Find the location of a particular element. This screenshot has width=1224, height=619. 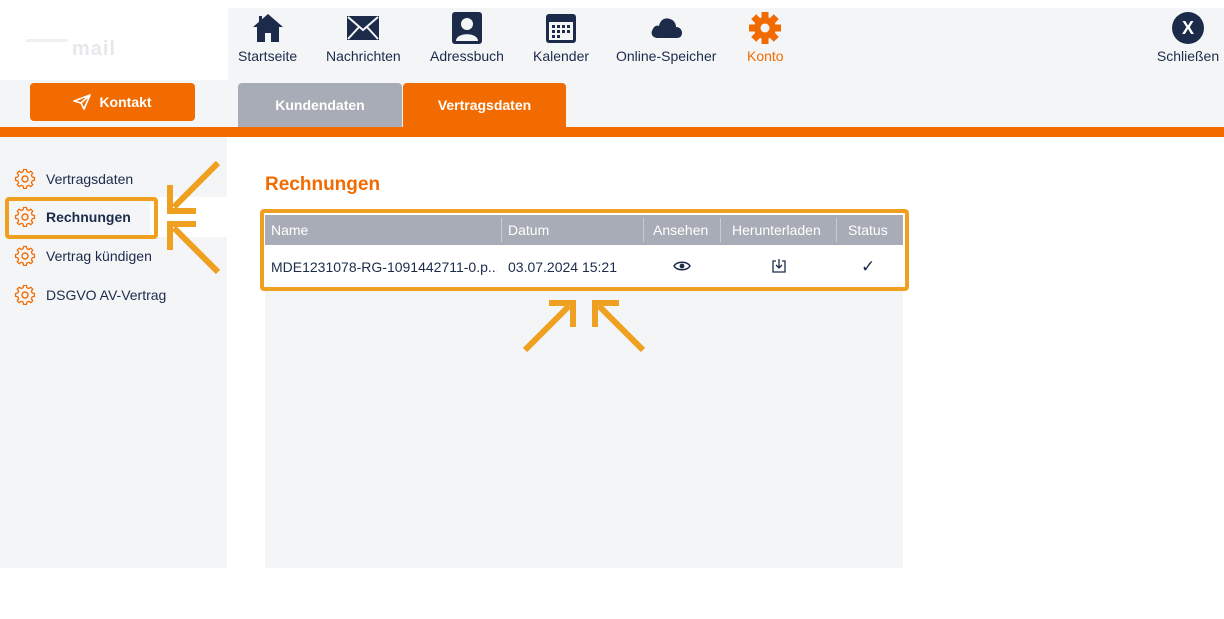

contact-card-icon is located at coordinates (466, 28).